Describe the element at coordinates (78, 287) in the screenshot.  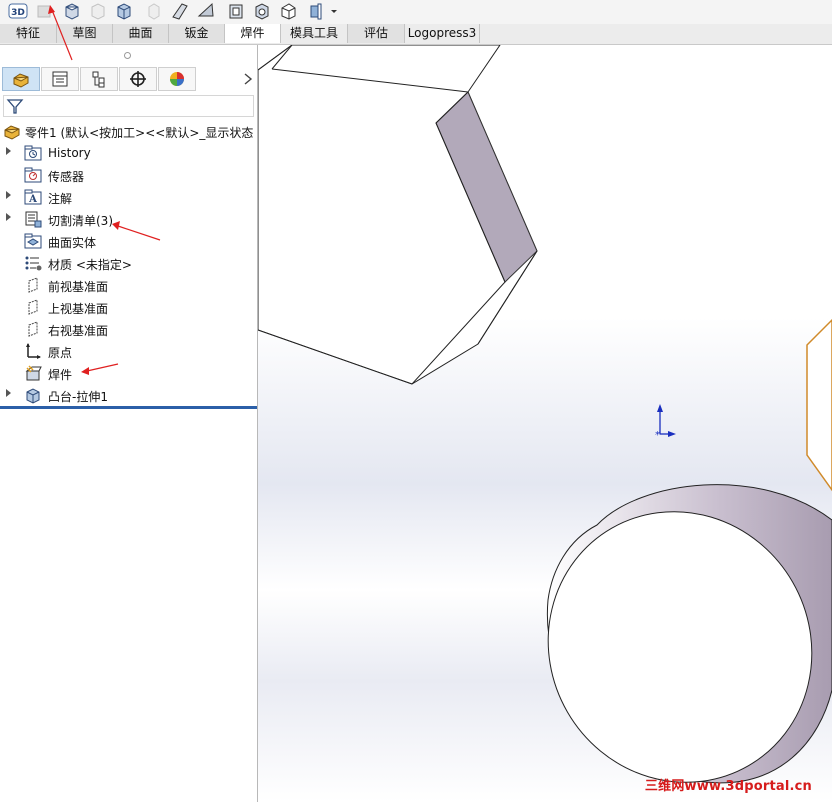
I see `tree-item-label: 前视基准面` at that location.